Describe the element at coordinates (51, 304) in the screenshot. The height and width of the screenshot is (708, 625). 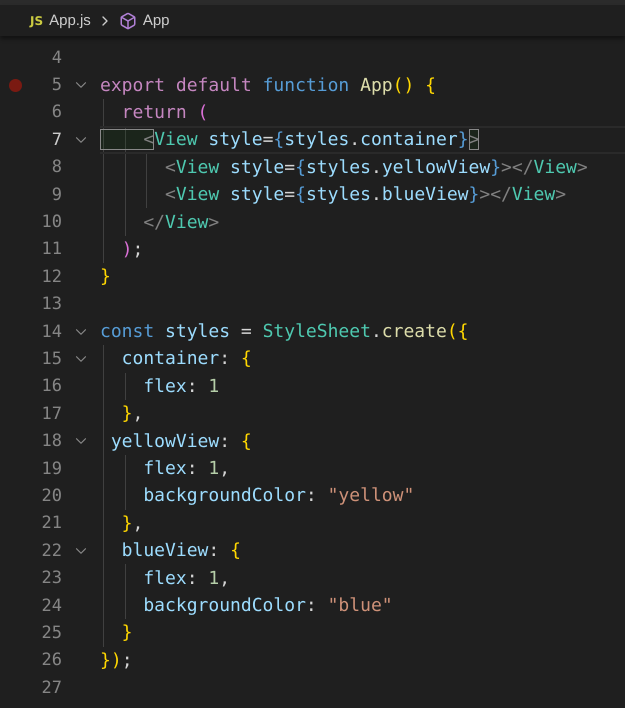
I see `line-number: 13` at that location.